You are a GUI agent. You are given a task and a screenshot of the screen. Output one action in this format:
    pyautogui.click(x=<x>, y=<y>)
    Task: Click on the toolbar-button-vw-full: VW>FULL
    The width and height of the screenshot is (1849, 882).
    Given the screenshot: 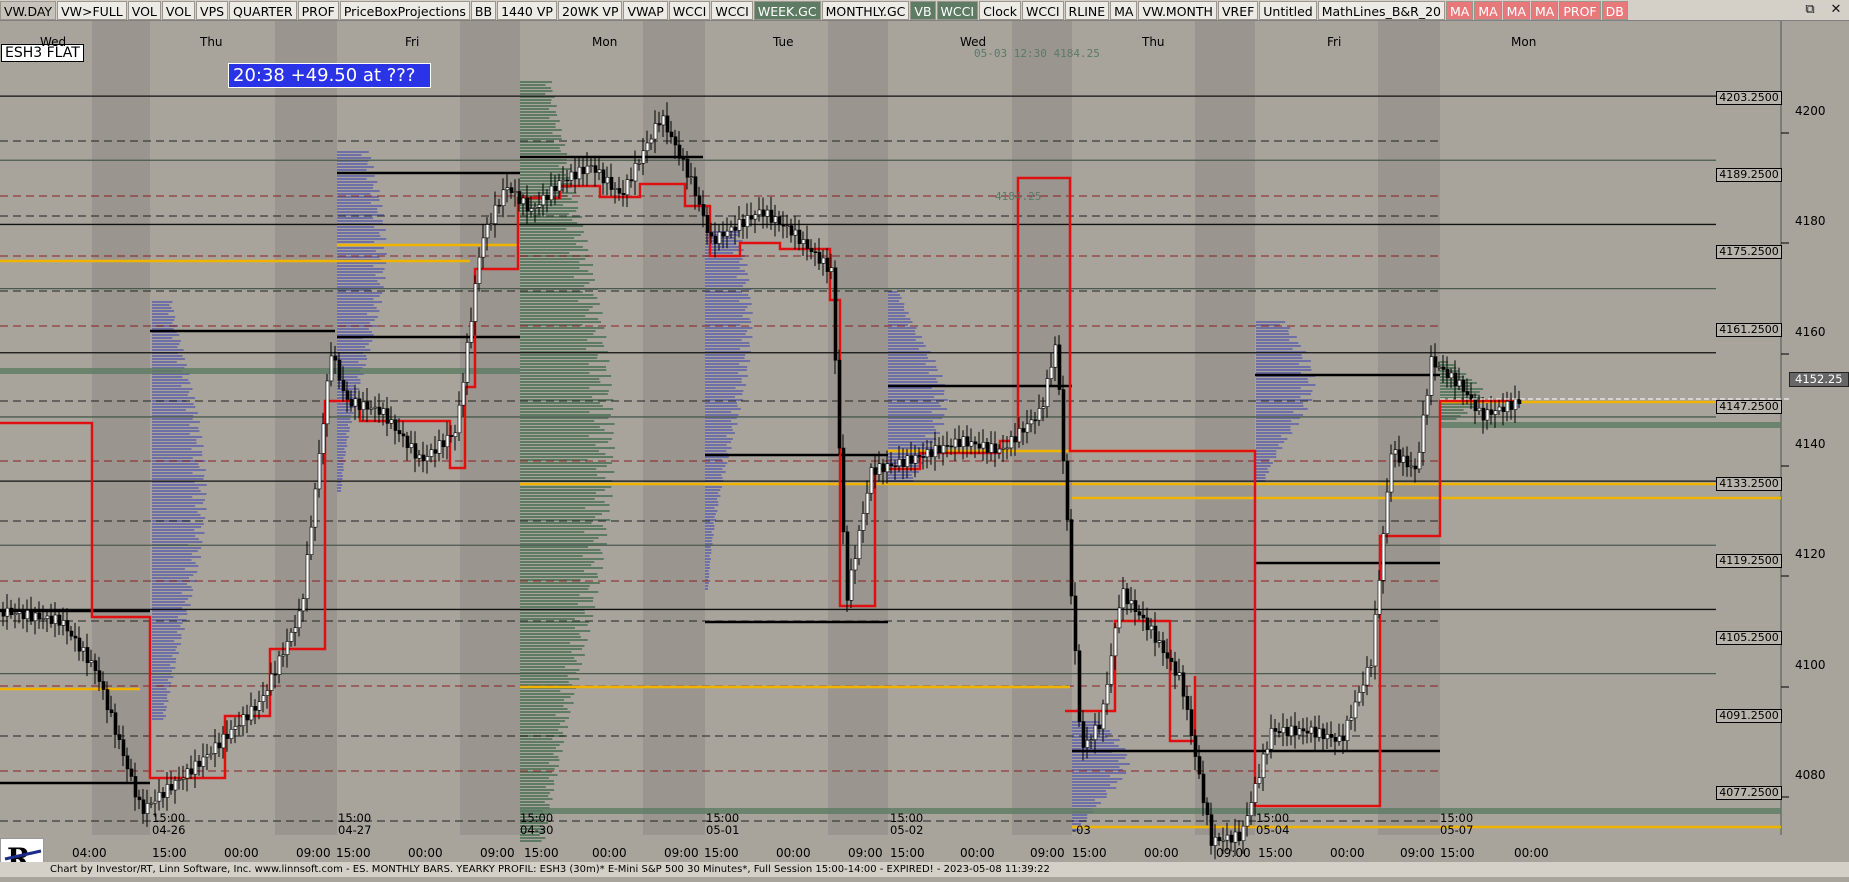 What is the action you would take?
    pyautogui.click(x=92, y=10)
    